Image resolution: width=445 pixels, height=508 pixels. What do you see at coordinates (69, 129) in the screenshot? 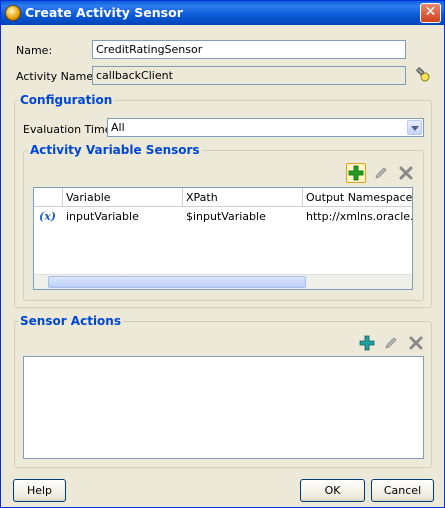
I see `evaluation-time-label: Evaluation Time:` at bounding box center [69, 129].